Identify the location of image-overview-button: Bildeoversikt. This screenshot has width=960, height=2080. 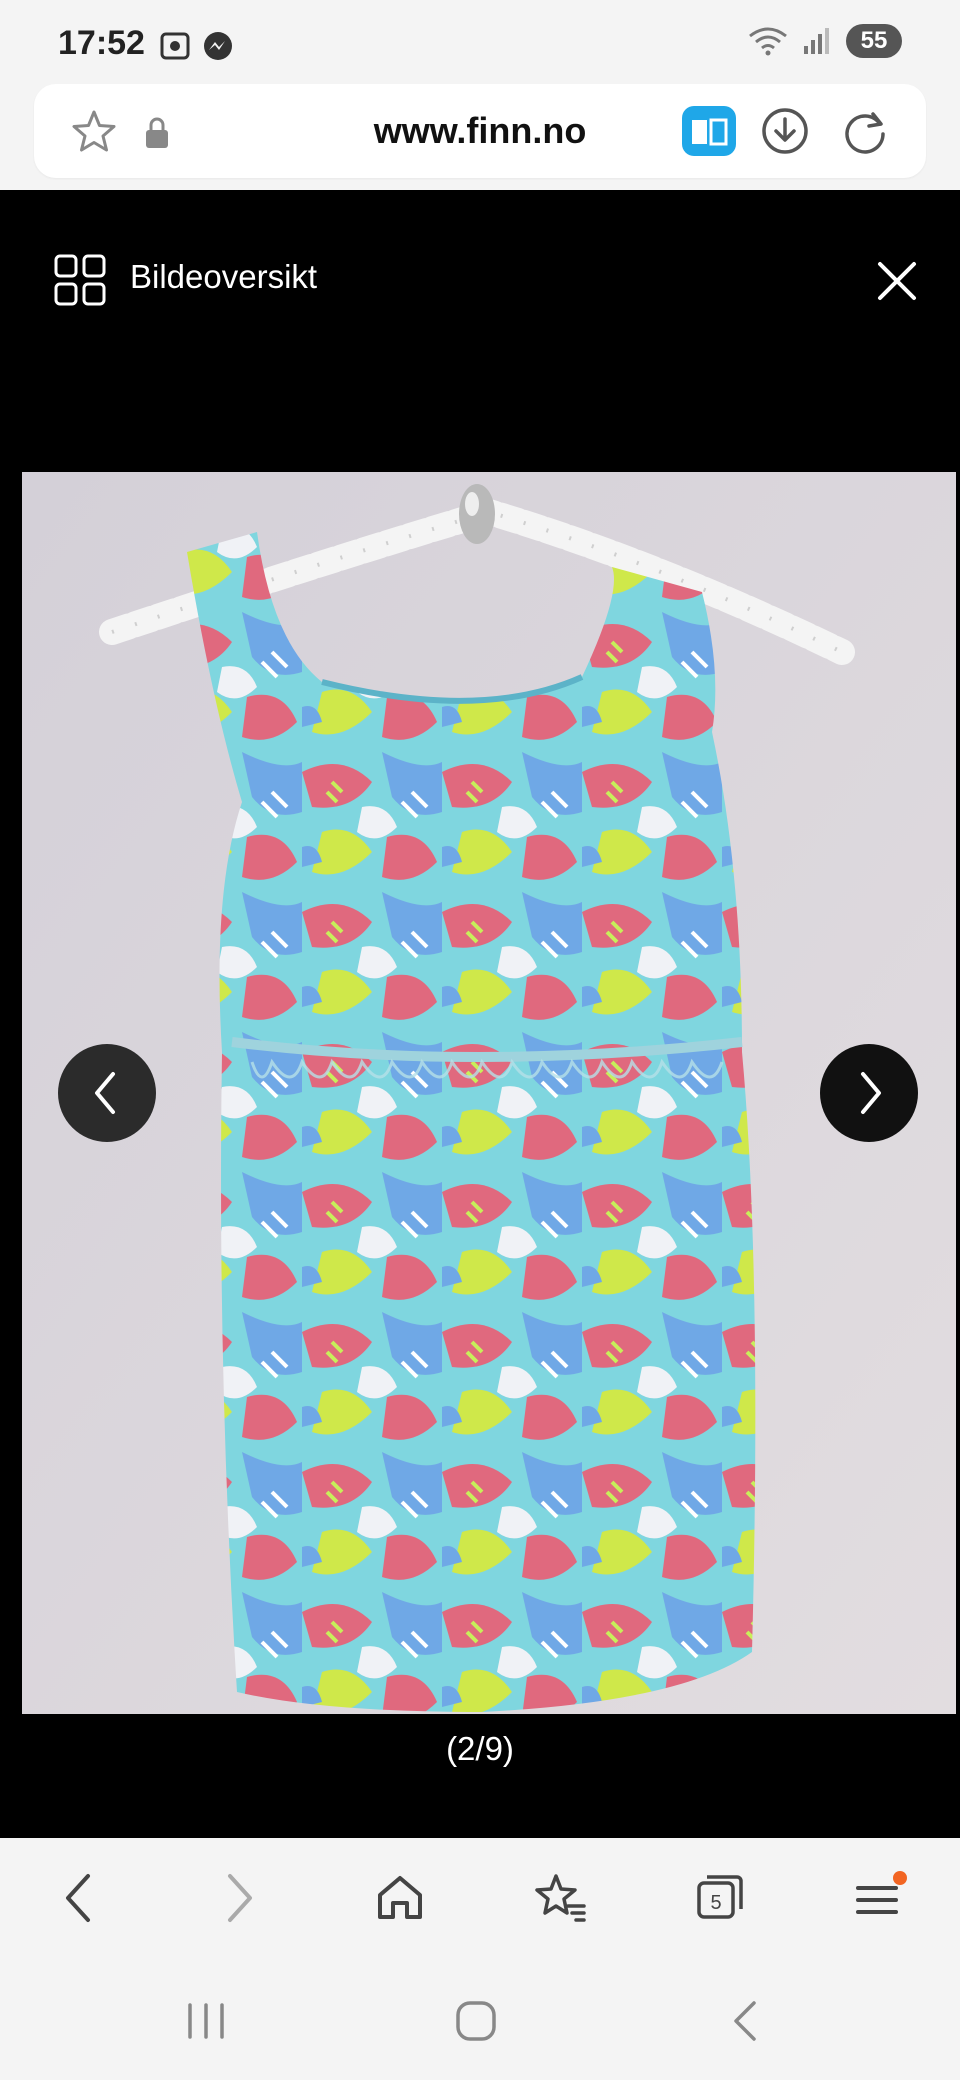
(223, 277).